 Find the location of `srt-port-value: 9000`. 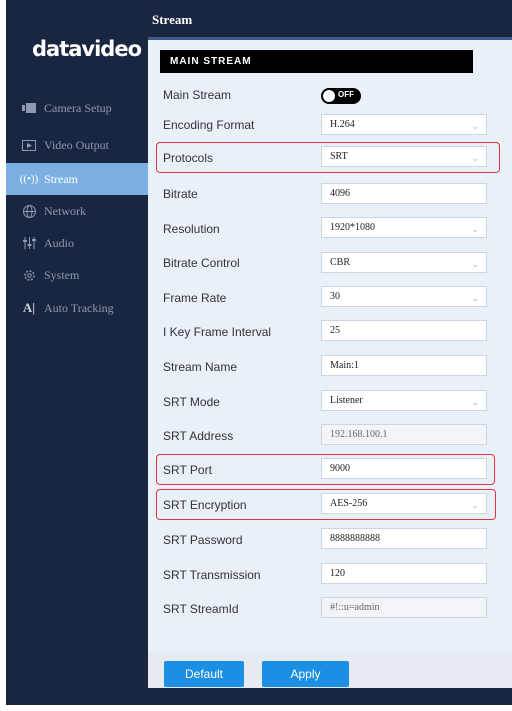

srt-port-value: 9000 is located at coordinates (340, 468).